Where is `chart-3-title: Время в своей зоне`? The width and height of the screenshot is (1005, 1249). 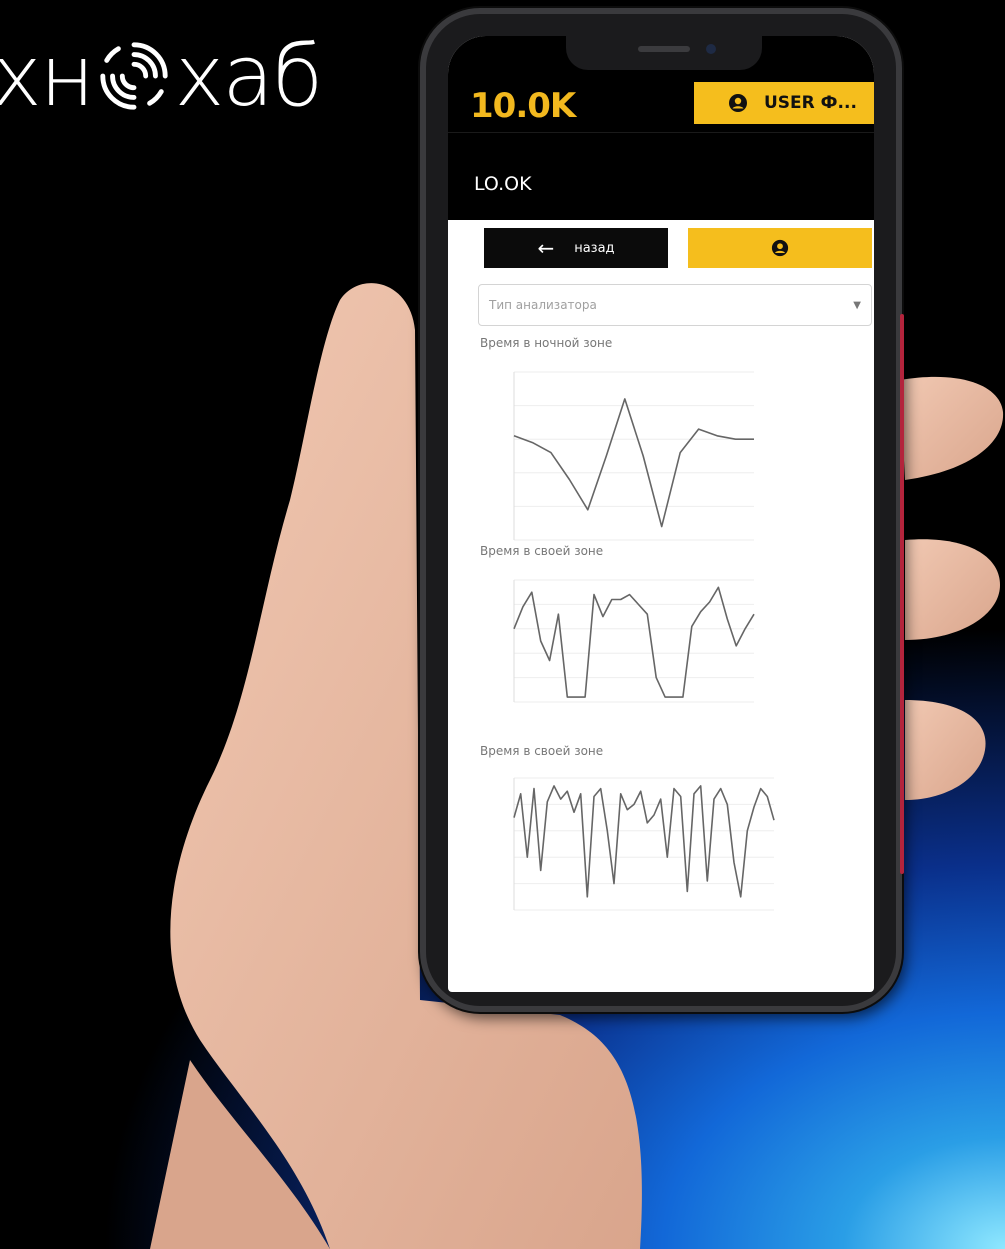
chart-3-title: Время в своей зоне is located at coordinates (542, 751).